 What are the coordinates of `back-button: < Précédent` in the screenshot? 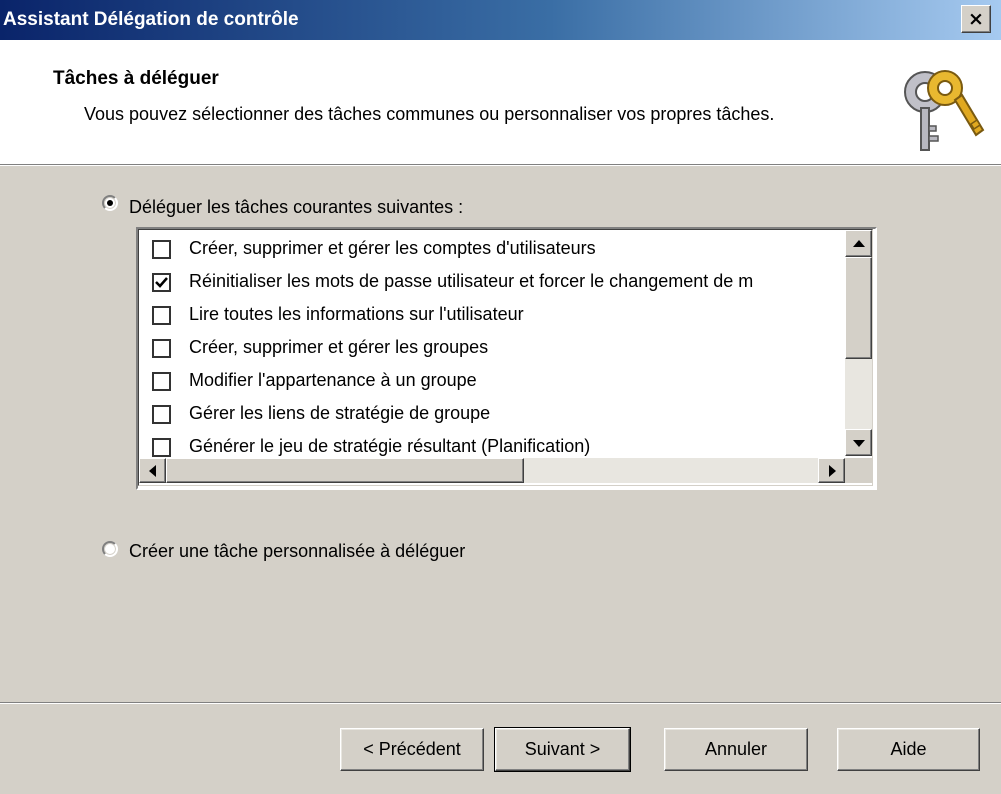 It's located at (412, 749).